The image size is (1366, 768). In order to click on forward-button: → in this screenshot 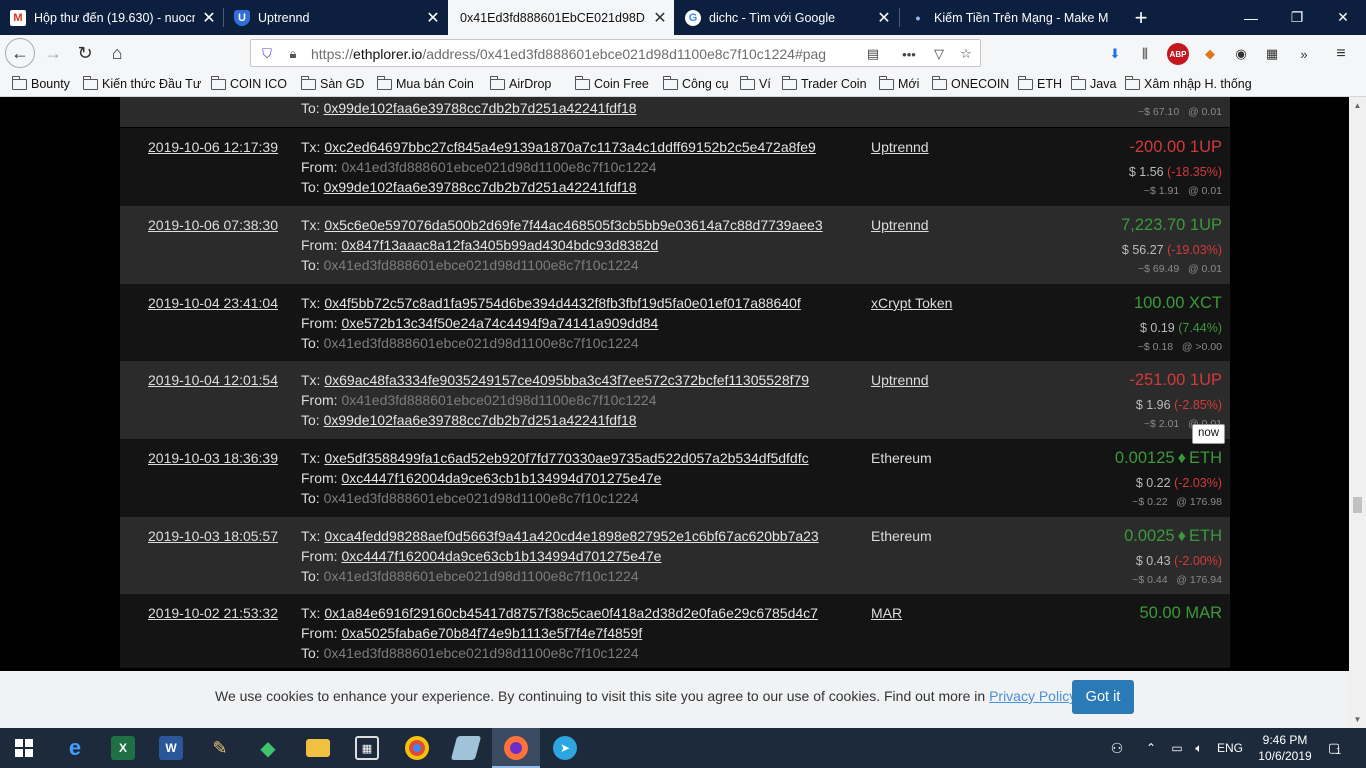, I will do `click(53, 53)`.